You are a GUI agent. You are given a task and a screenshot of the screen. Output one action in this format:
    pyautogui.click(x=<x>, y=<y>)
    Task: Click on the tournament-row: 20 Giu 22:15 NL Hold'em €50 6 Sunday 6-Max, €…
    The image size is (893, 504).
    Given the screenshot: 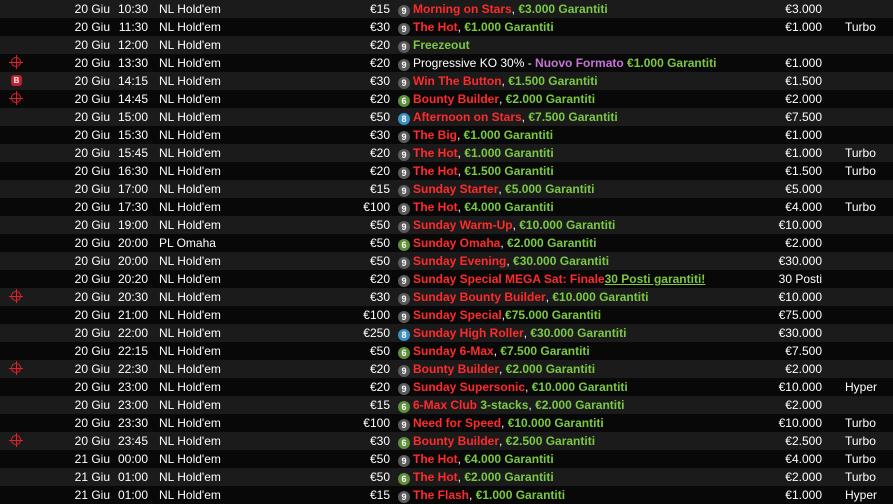 What is the action you would take?
    pyautogui.click(x=446, y=351)
    